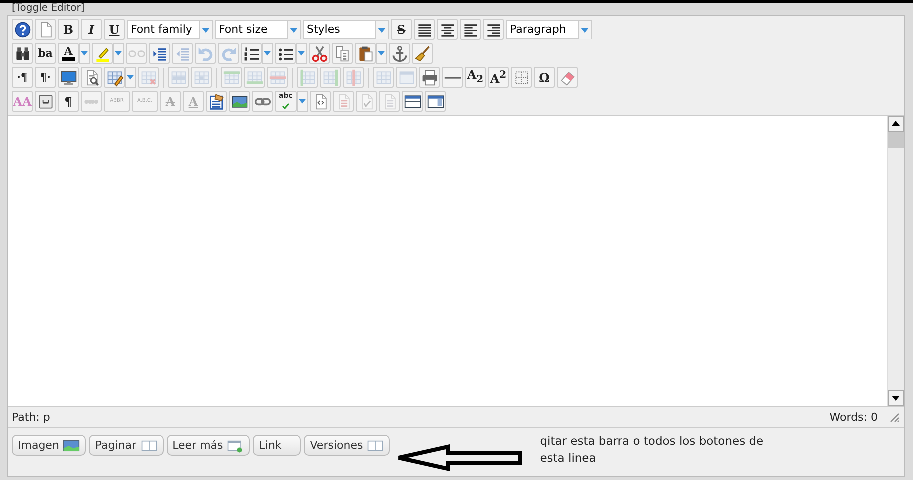 The image size is (913, 480). I want to click on word-count: Words: 0, so click(854, 417).